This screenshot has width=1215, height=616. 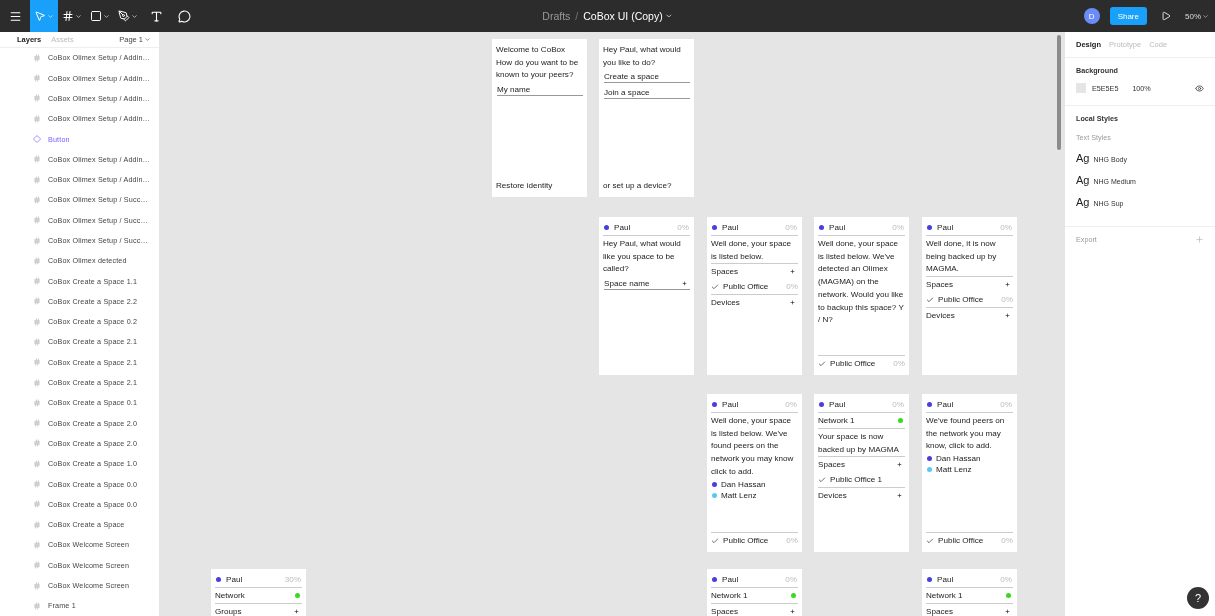 What do you see at coordinates (96, 16) in the screenshot?
I see `square-icon` at bounding box center [96, 16].